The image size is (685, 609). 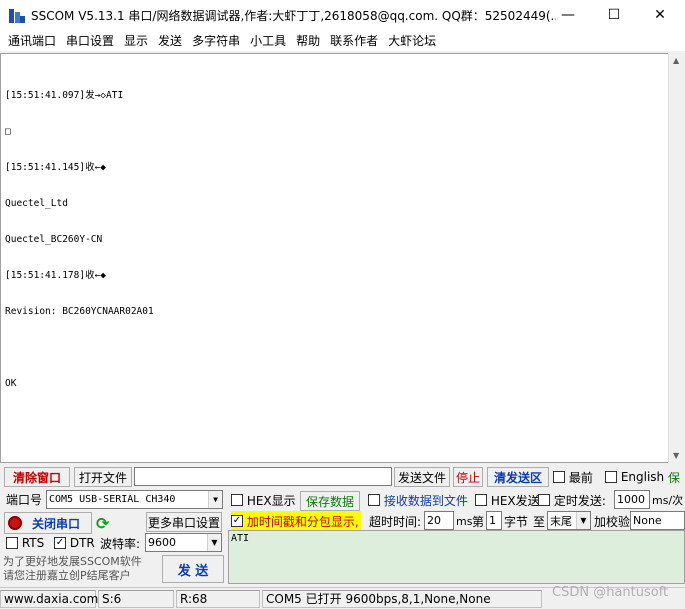 I want to click on log-line: OK, so click(x=11, y=383).